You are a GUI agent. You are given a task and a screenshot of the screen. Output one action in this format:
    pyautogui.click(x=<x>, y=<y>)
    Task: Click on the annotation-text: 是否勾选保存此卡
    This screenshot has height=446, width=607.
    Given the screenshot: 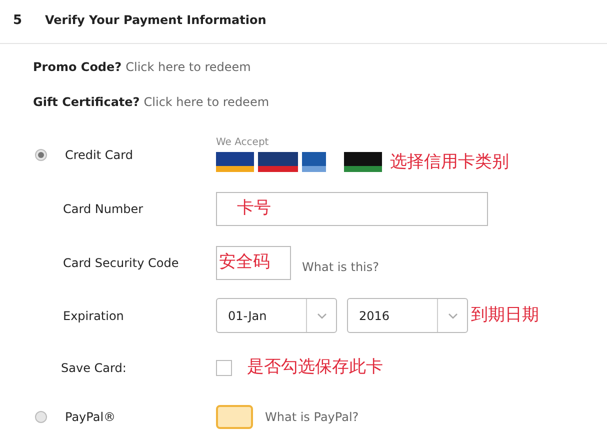 What is the action you would take?
    pyautogui.click(x=315, y=368)
    